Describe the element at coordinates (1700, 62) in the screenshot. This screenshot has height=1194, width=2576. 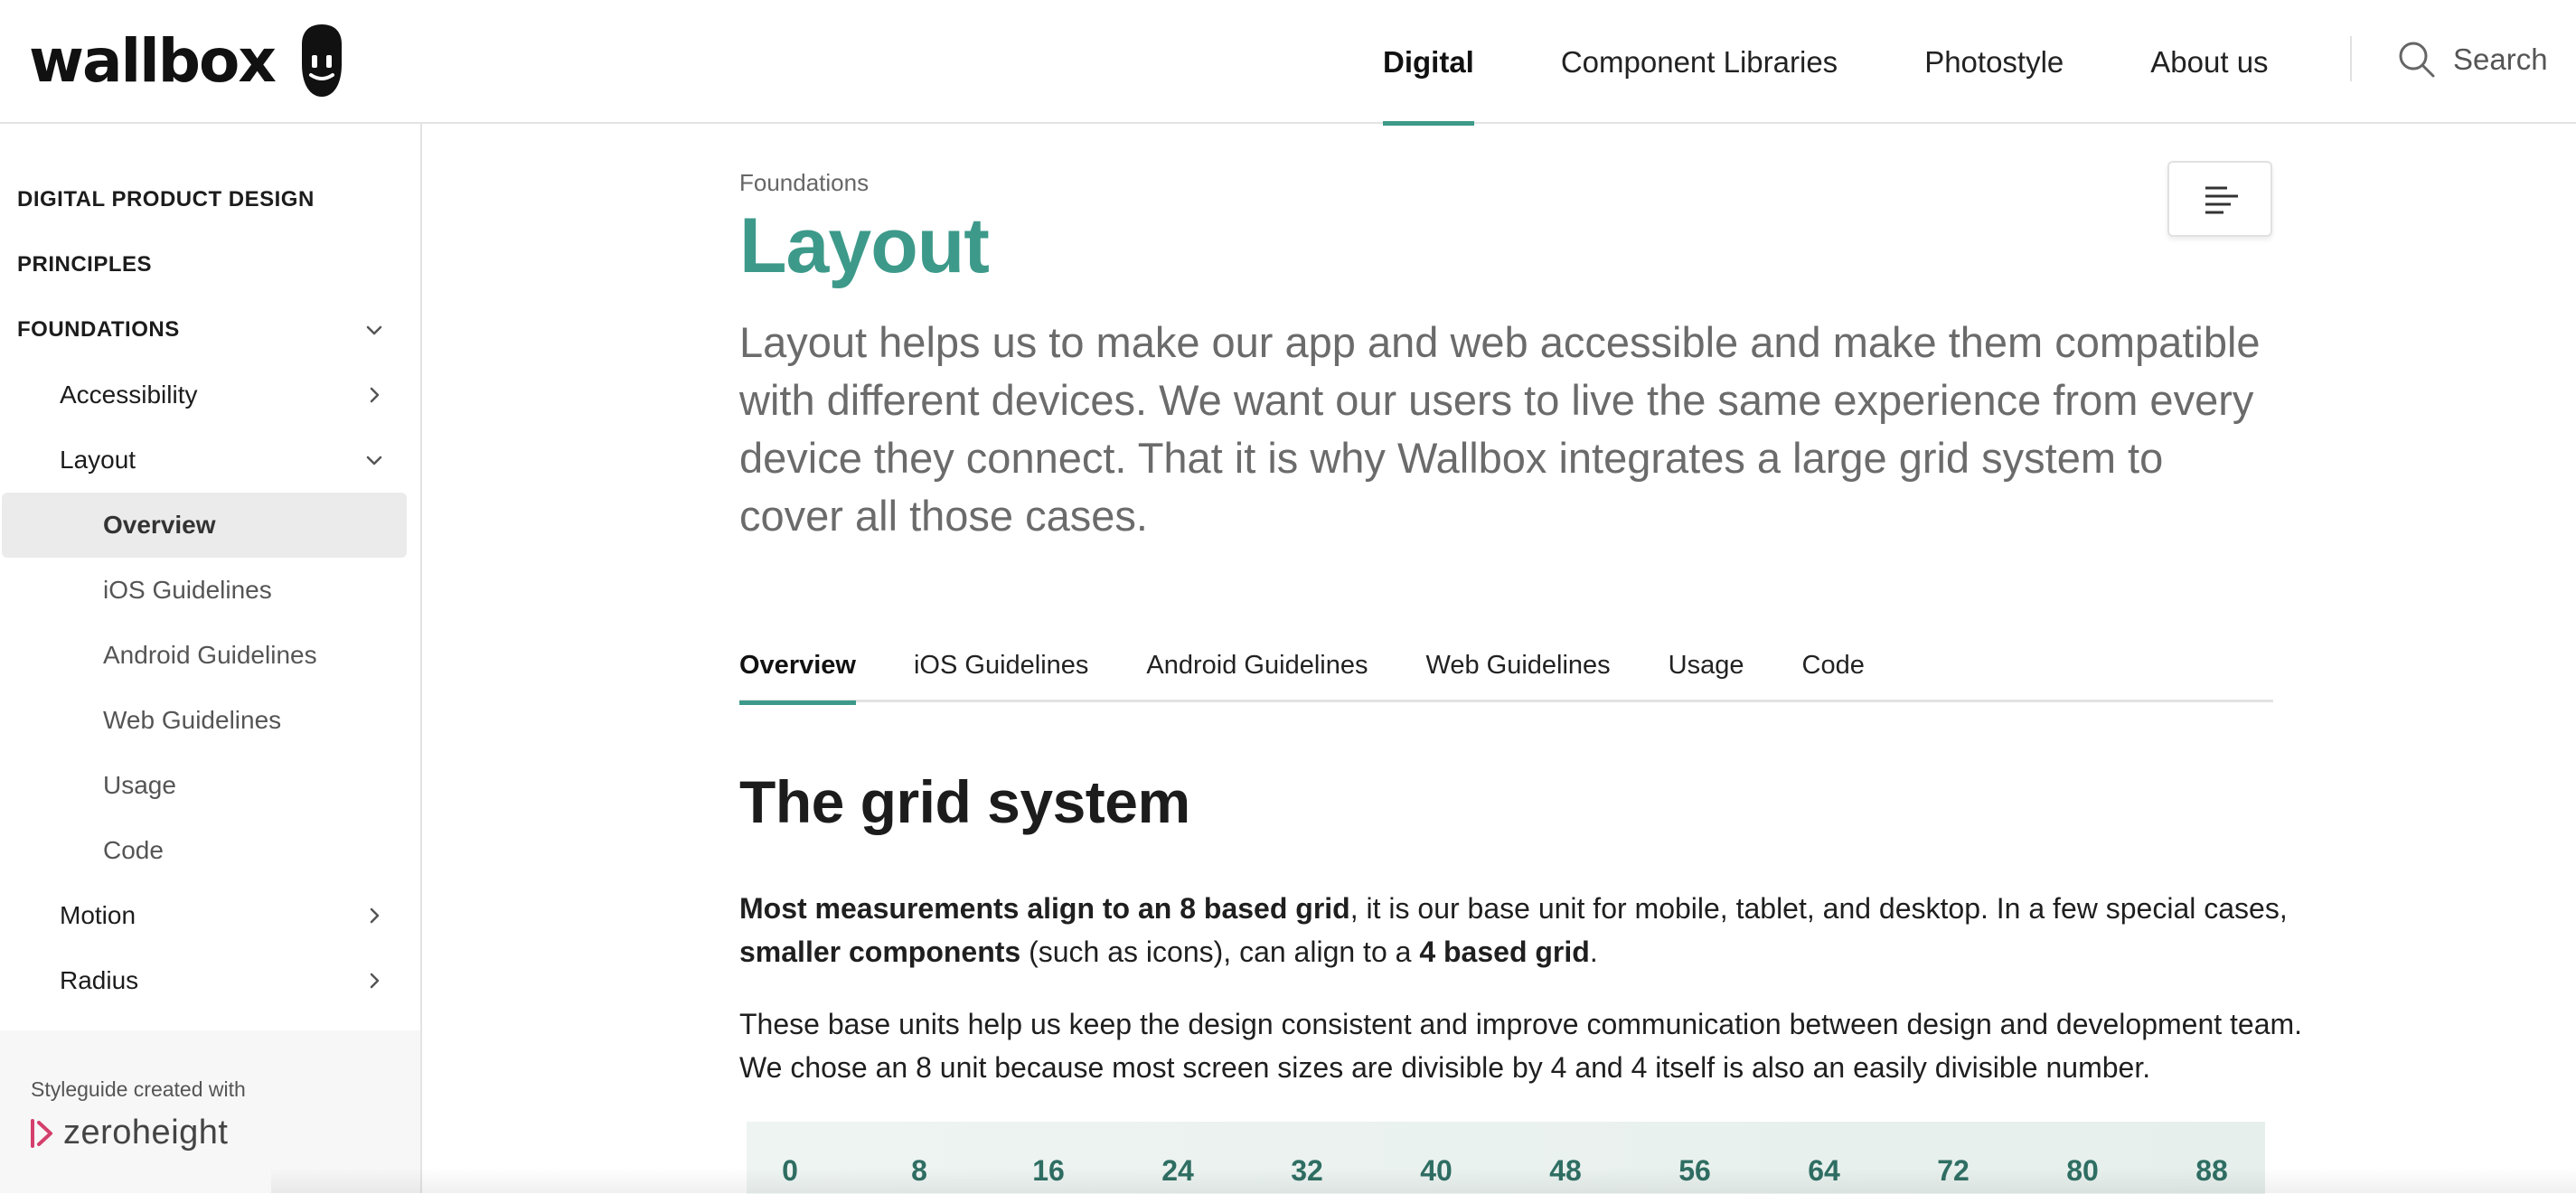
I see `topnav-component-libraries: Component Libraries` at that location.